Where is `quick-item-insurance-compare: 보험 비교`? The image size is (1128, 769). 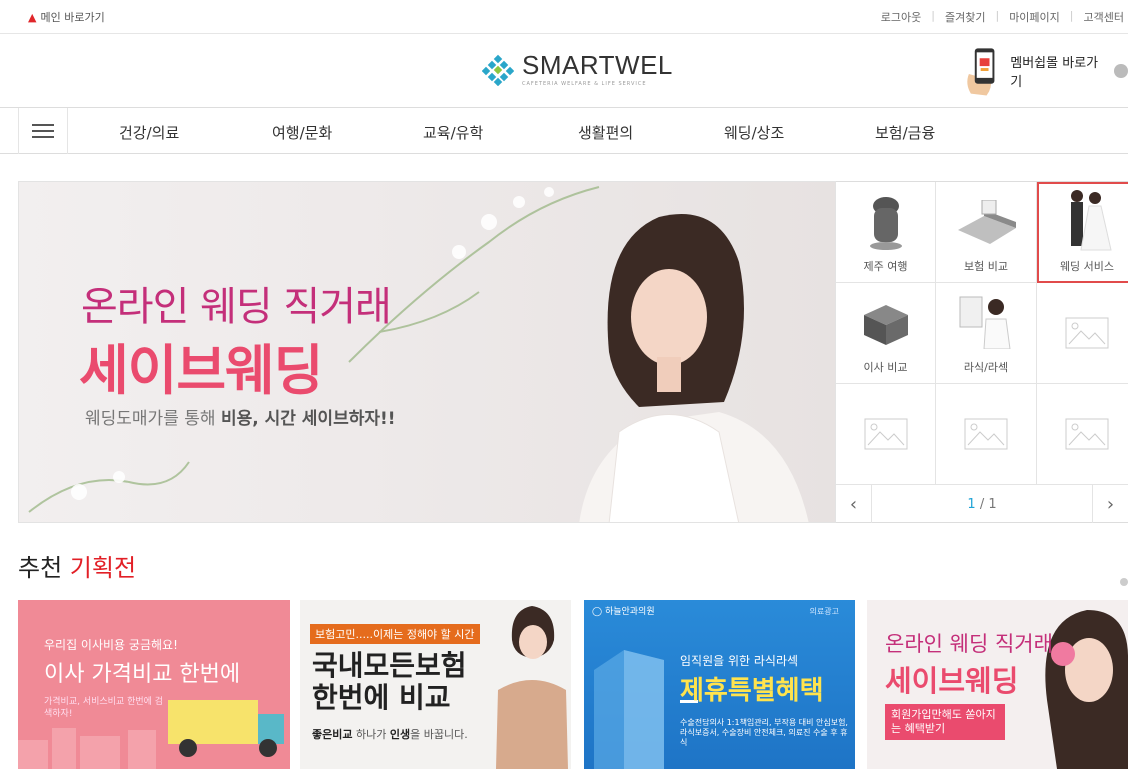
quick-item-insurance-compare: 보험 비교 is located at coordinates (986, 232).